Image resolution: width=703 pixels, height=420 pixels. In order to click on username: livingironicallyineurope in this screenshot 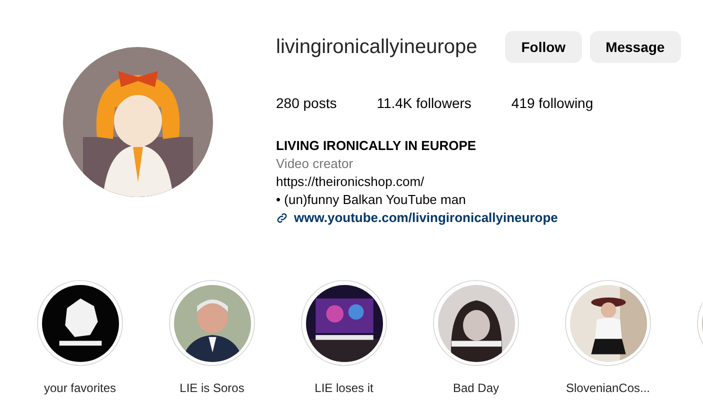, I will do `click(377, 47)`.